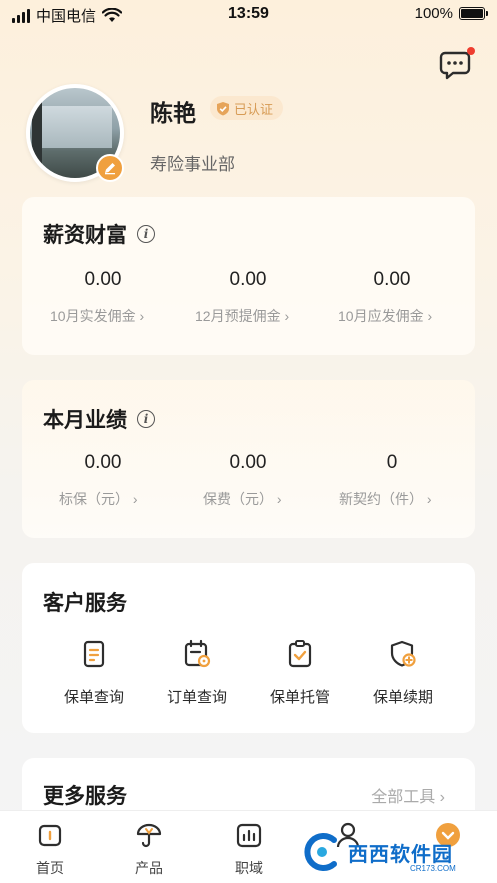 The width and height of the screenshot is (497, 883). I want to click on tab-label: 产品, so click(149, 868).